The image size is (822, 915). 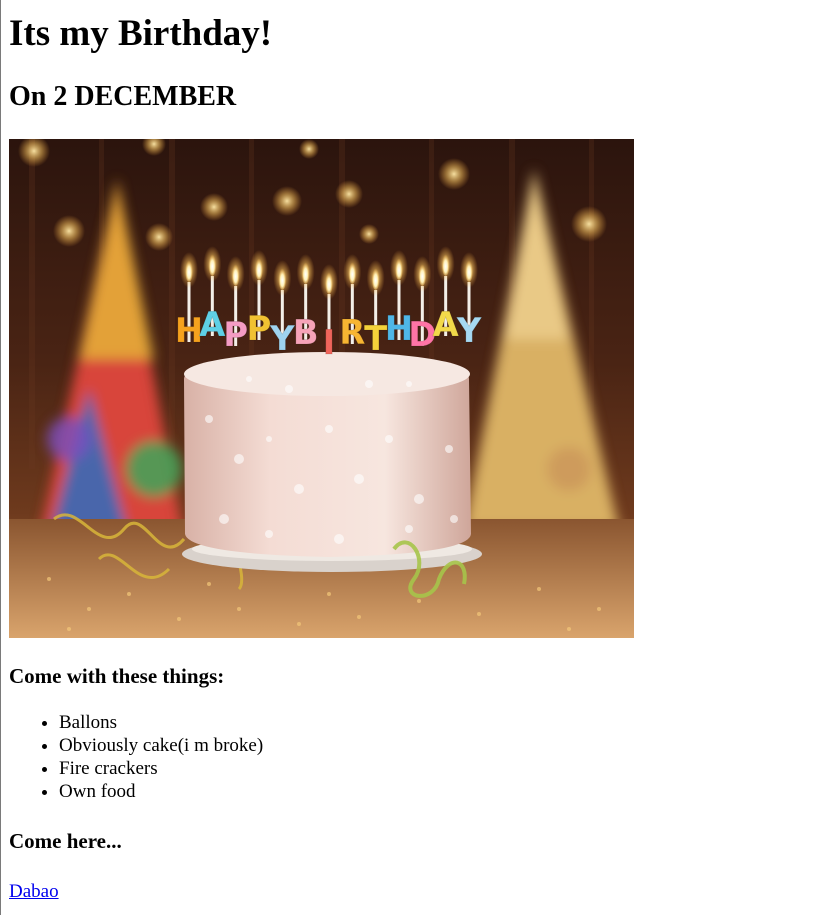 I want to click on list-item: Ballons, so click(x=436, y=722).